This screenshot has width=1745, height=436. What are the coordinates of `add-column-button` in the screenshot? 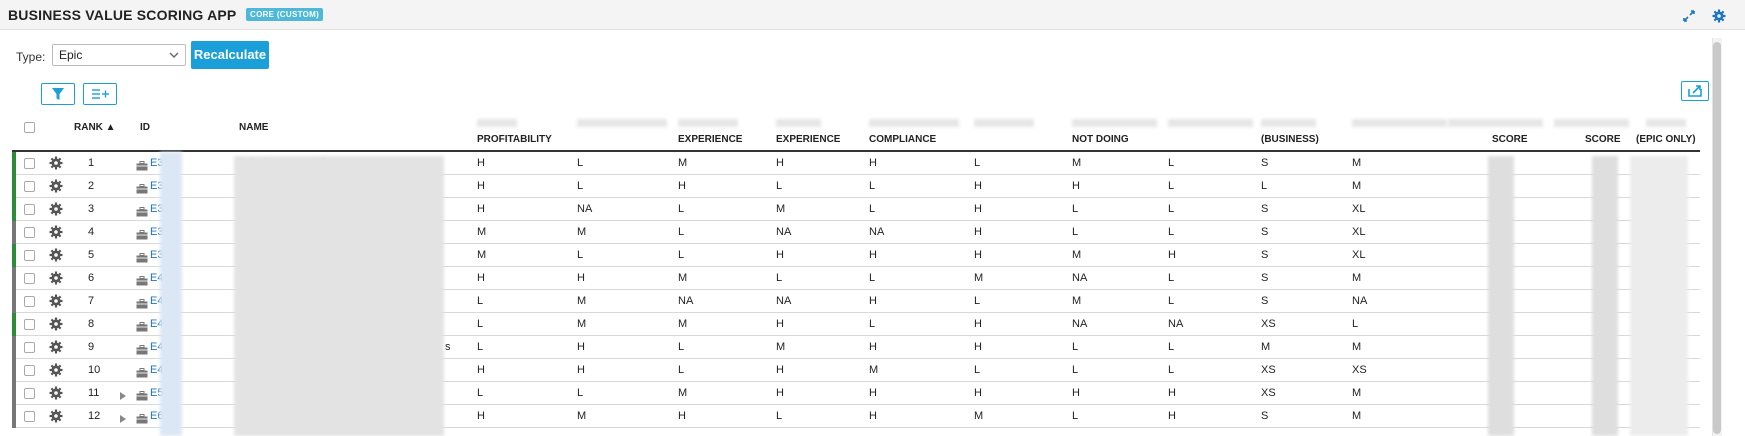 It's located at (100, 94).